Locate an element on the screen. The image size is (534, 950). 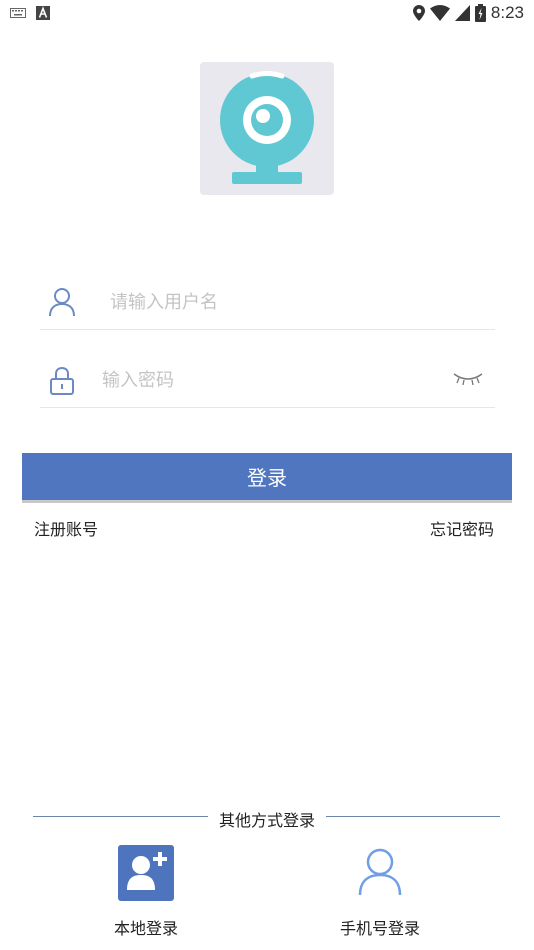
user-outline-icon is located at coordinates (380, 872).